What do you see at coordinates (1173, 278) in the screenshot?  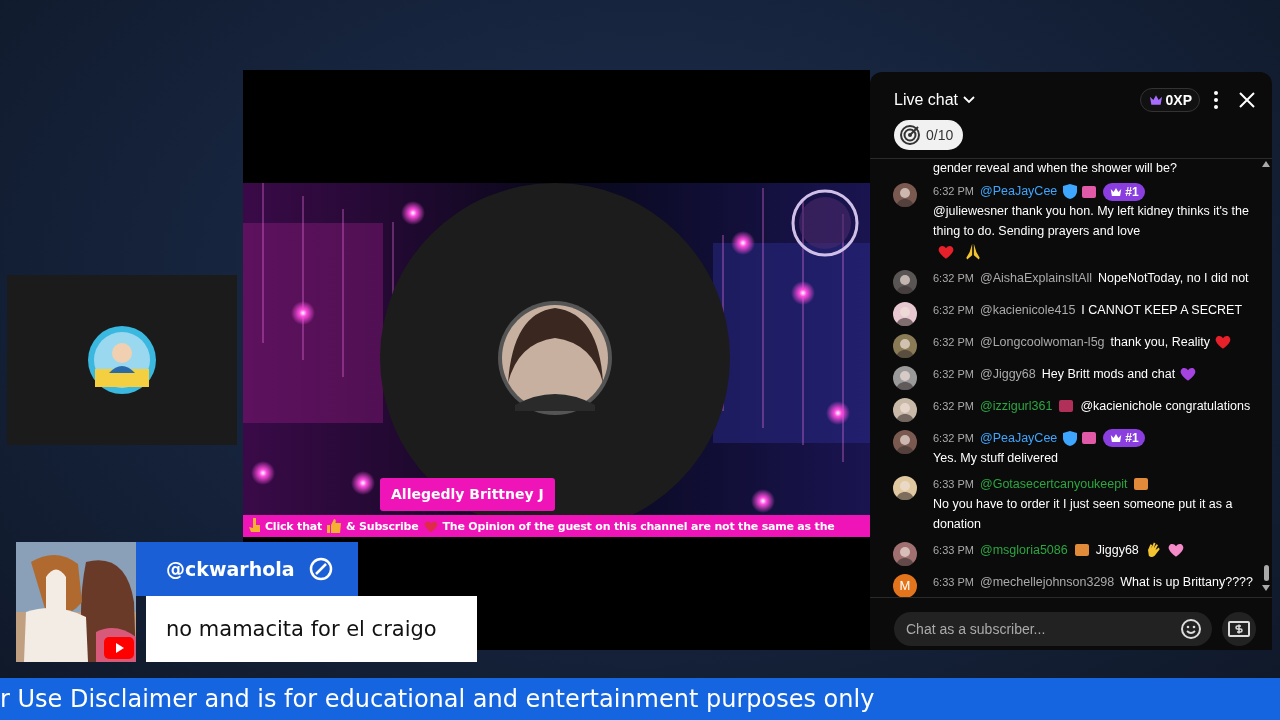 I see `chat-message-text: NopeNotToday, no I did not` at bounding box center [1173, 278].